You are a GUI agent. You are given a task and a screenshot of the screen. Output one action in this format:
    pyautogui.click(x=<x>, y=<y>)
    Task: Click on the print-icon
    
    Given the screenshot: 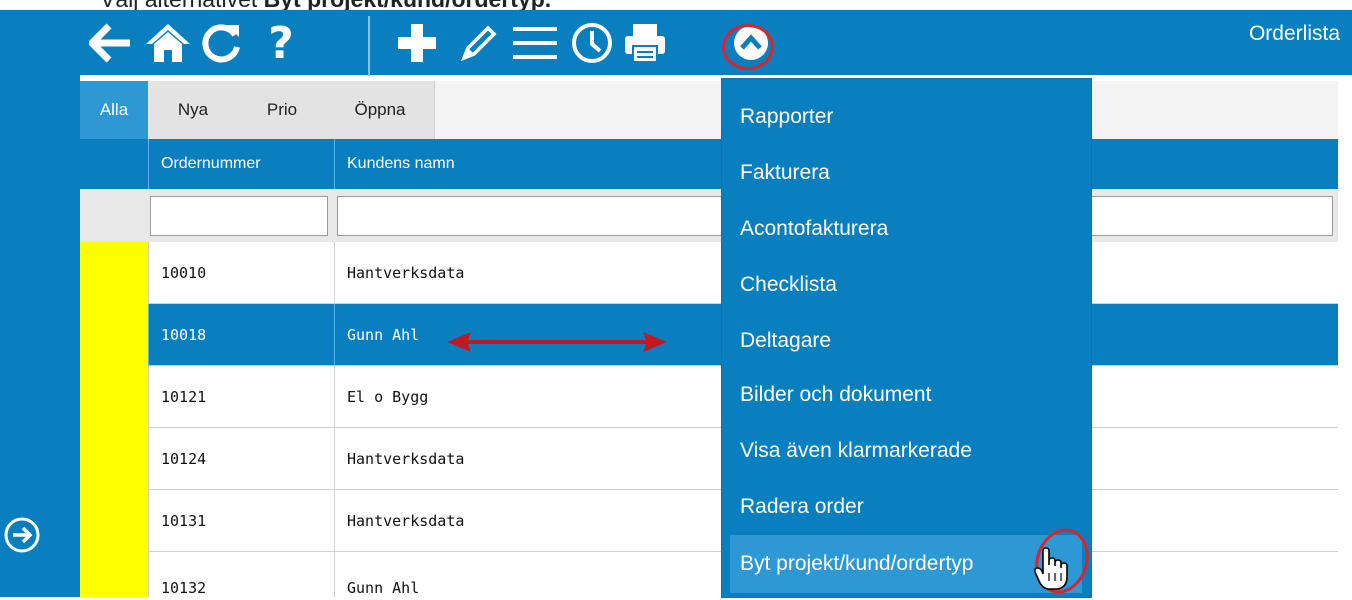 What is the action you would take?
    pyautogui.click(x=645, y=43)
    